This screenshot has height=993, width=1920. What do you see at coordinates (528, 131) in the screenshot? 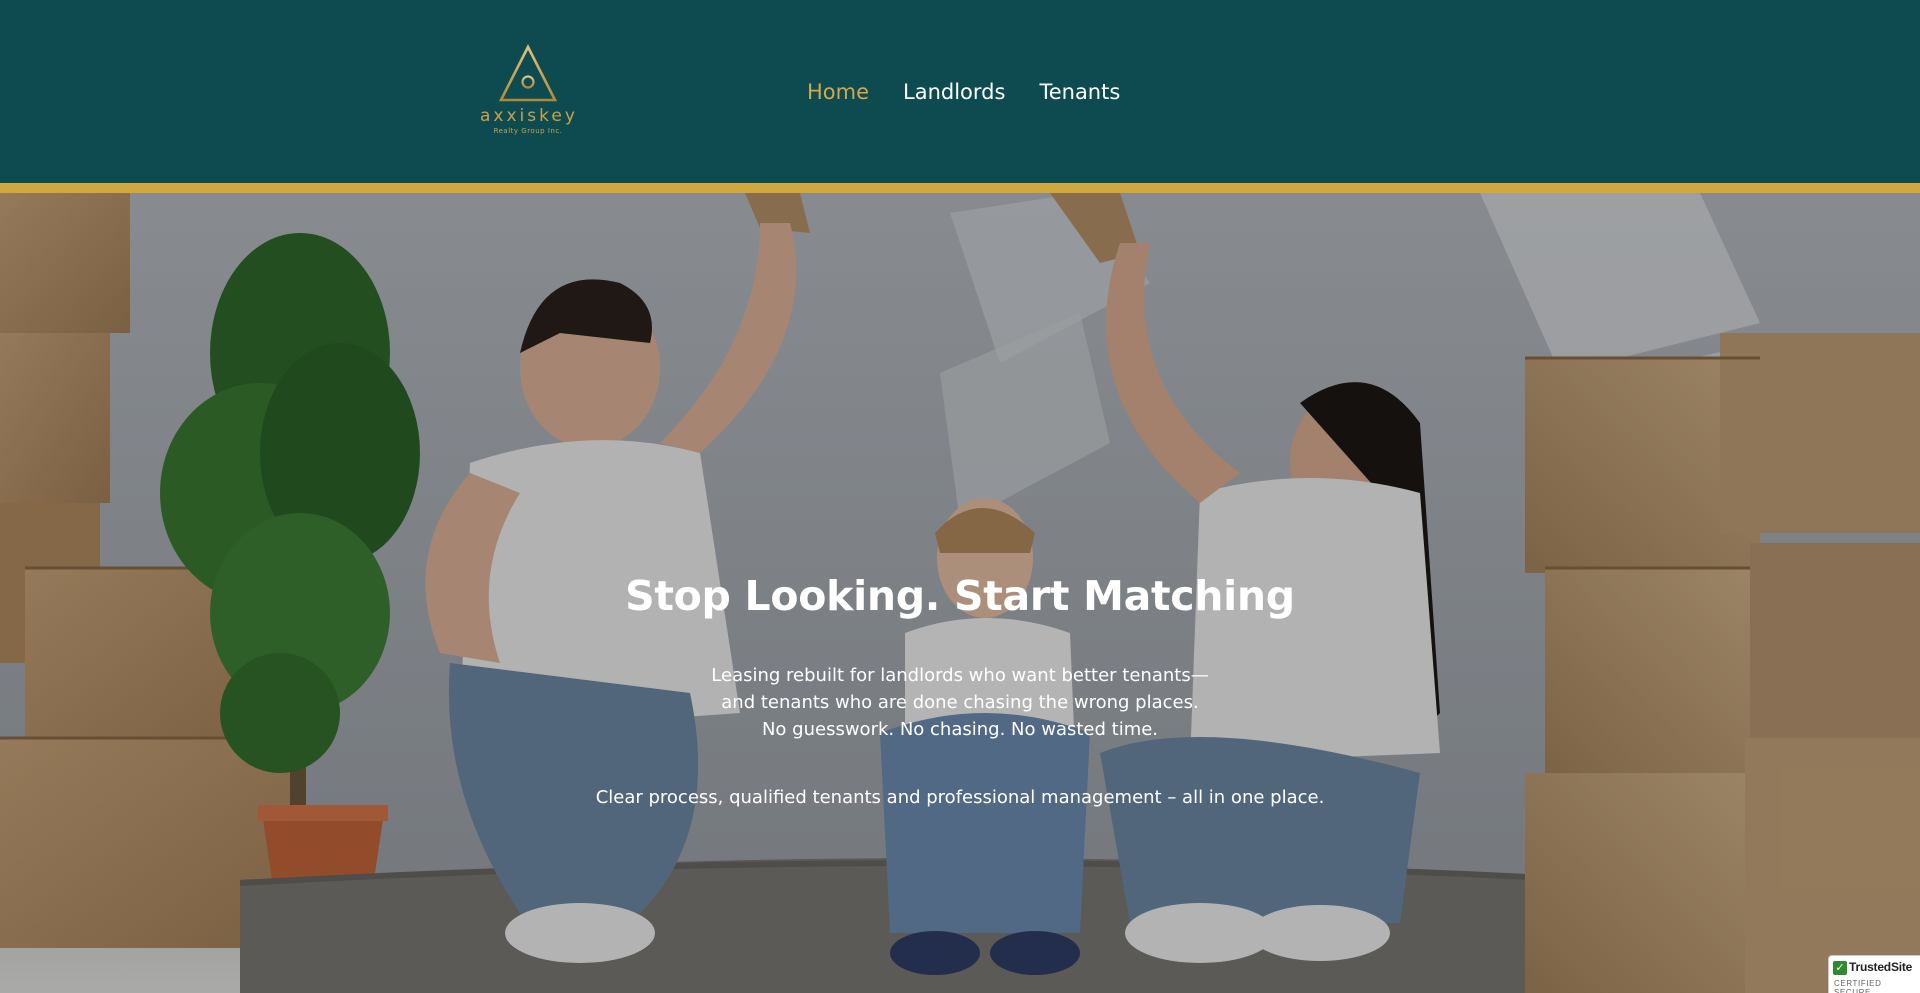
I see `logo-tagline: Realty Group Inc.` at bounding box center [528, 131].